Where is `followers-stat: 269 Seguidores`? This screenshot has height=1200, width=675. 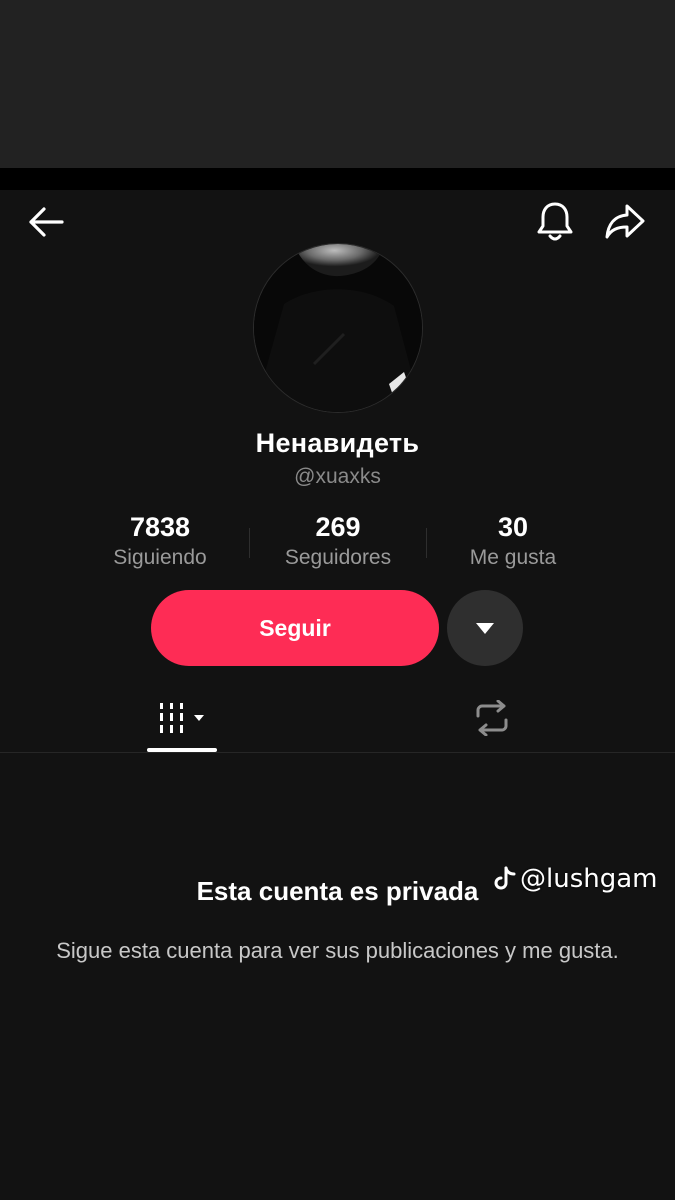 followers-stat: 269 Seguidores is located at coordinates (338, 541).